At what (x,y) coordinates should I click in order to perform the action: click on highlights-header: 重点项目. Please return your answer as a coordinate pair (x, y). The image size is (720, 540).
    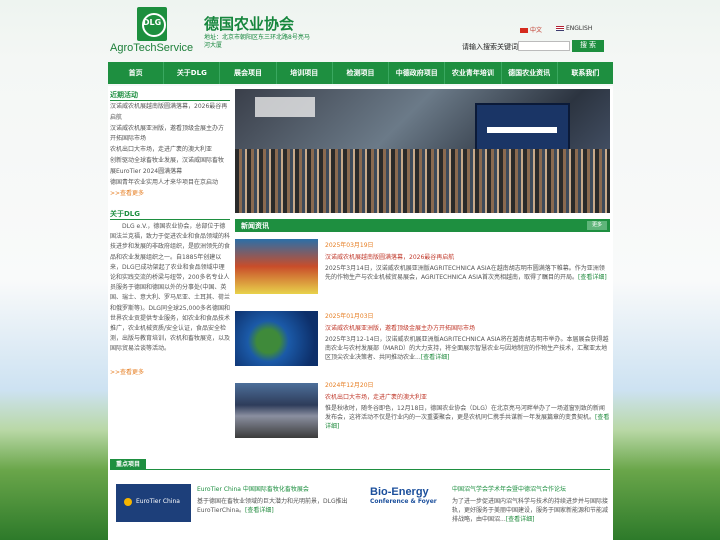
    Looking at the image, I should click on (360, 464).